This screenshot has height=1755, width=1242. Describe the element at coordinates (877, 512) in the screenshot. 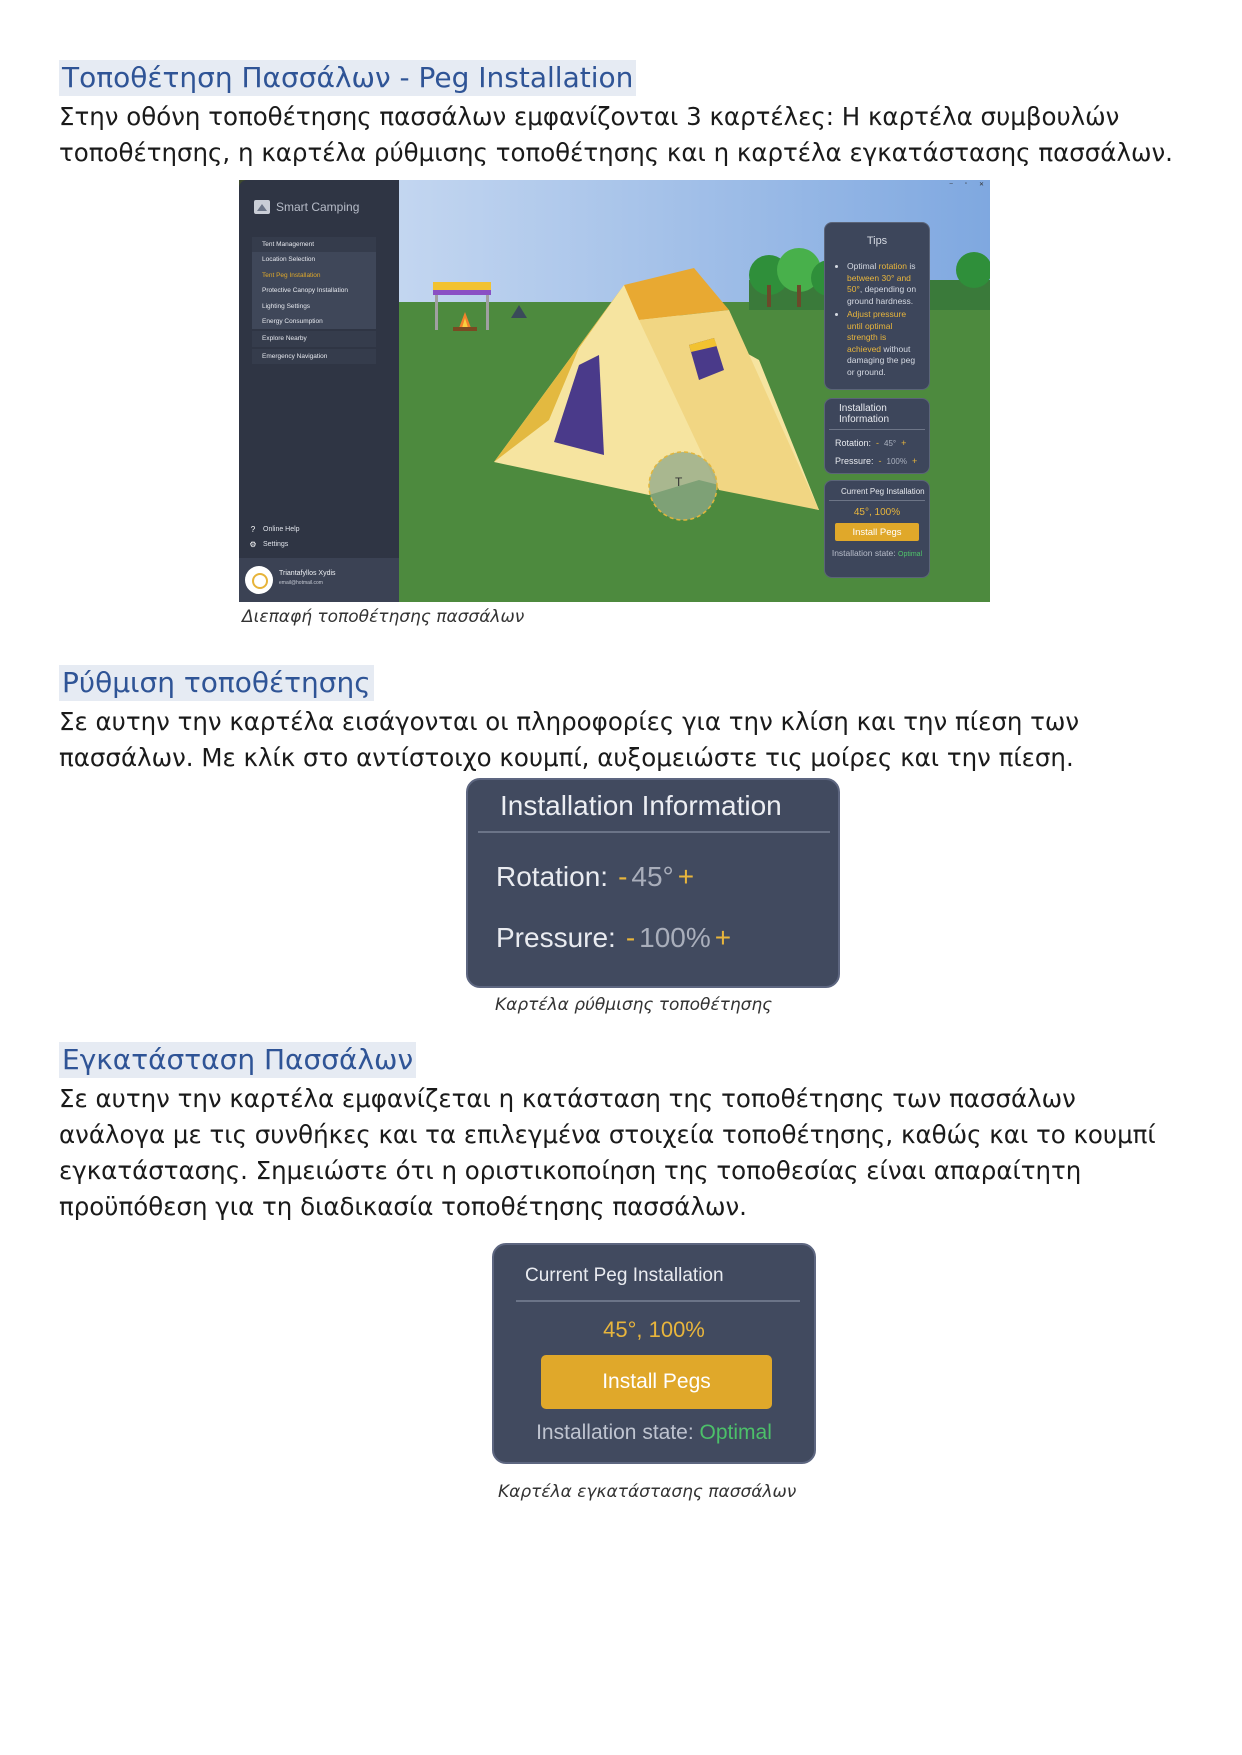

I see `current-peg-value: 45°, 100%` at that location.